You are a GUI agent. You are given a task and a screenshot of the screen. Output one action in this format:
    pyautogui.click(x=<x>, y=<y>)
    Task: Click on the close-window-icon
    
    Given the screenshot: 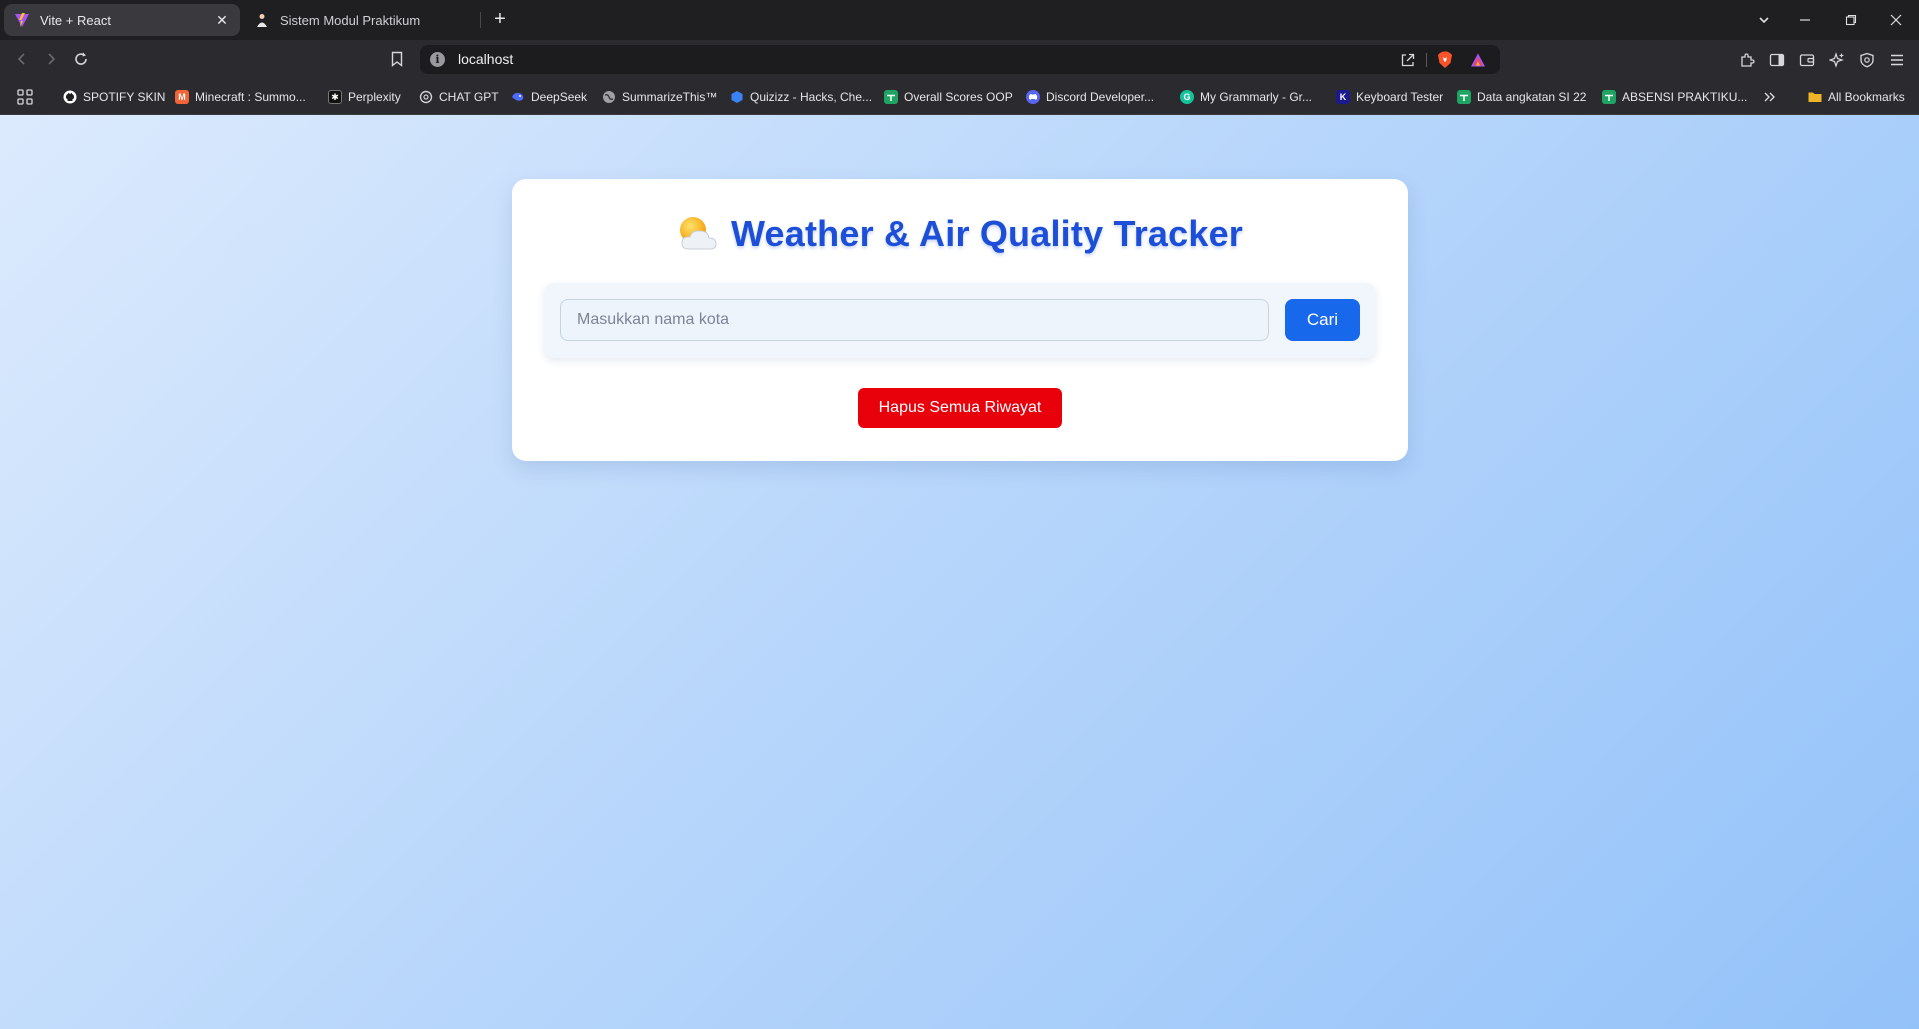 What is the action you would take?
    pyautogui.click(x=1896, y=20)
    